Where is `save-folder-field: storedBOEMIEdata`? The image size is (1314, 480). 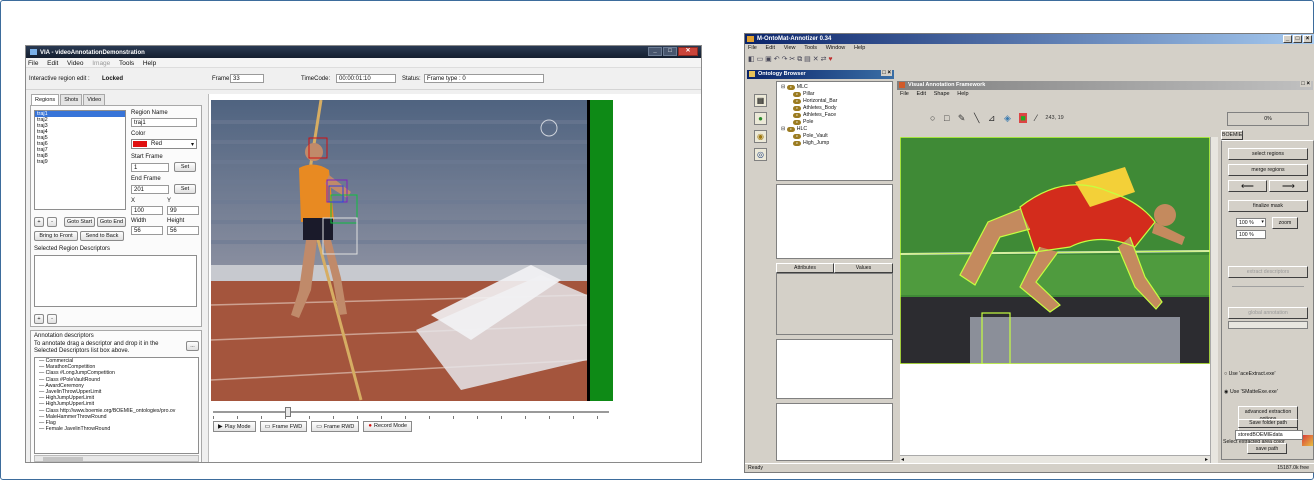
save-folder-field: storedBOEMIEdata is located at coordinates (1269, 435).